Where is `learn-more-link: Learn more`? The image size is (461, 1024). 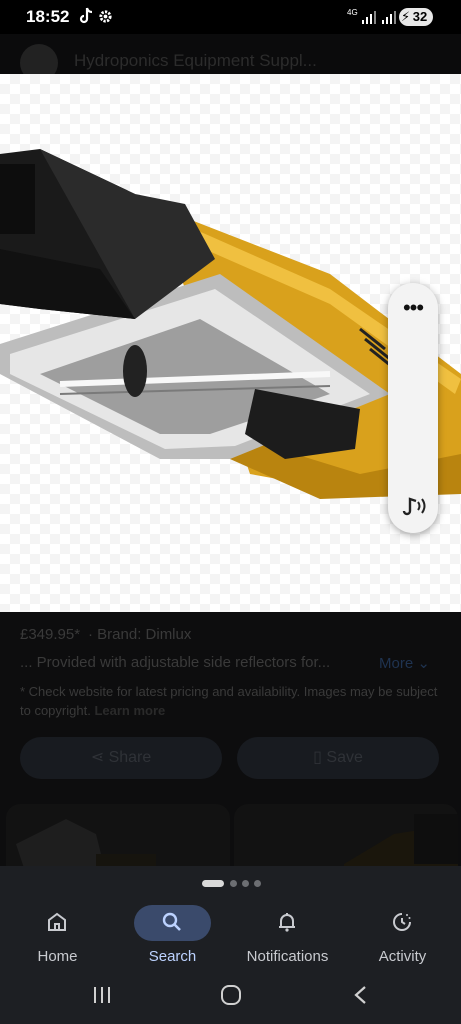
learn-more-link: Learn more is located at coordinates (129, 710).